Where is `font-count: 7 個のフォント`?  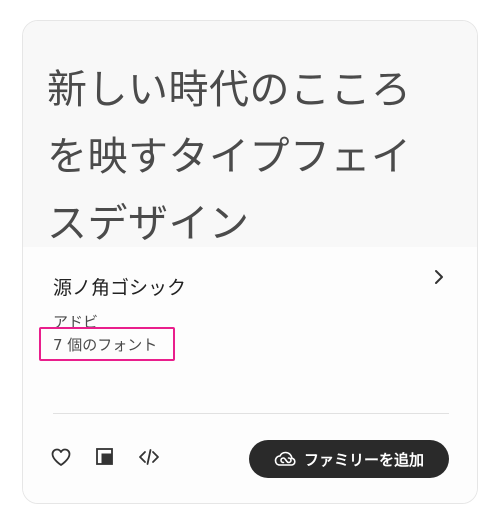 font-count: 7 個のフォント is located at coordinates (105, 345).